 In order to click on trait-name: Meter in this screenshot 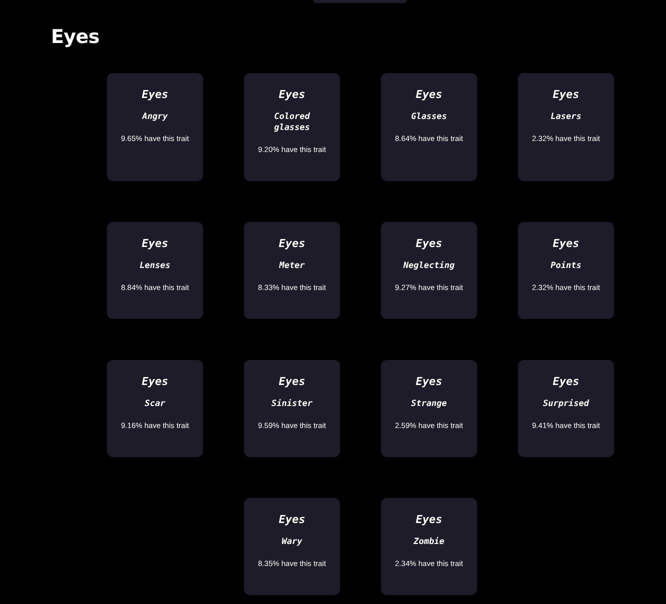, I will do `click(292, 266)`.